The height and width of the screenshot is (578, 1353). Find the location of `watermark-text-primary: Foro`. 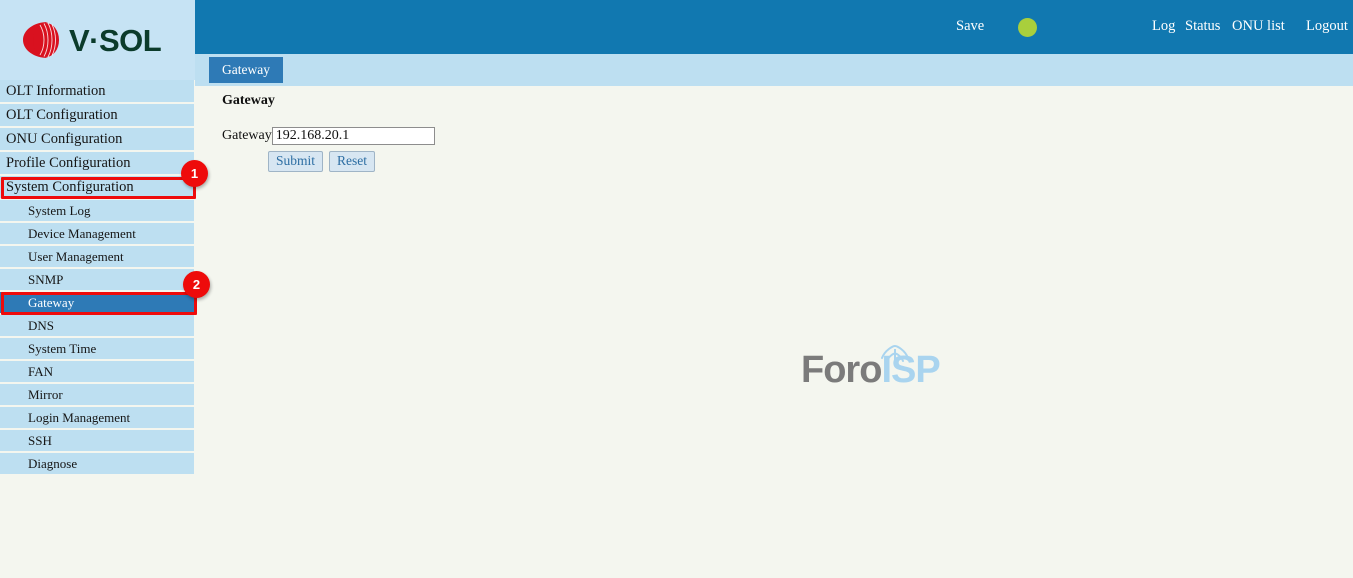

watermark-text-primary: Foro is located at coordinates (841, 370).